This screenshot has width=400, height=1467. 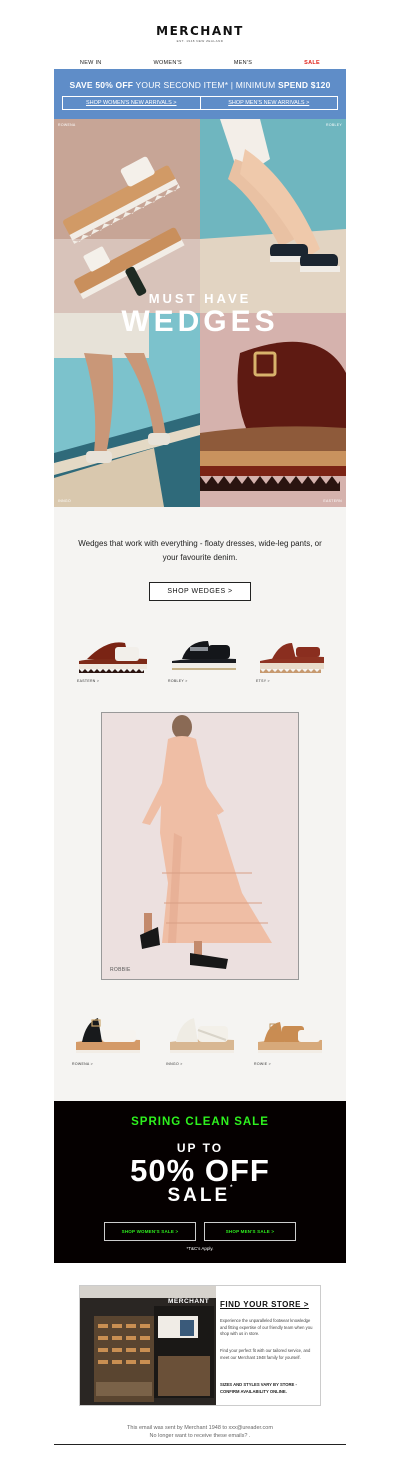 I want to click on hero-label-robley: ROBLEY, so click(x=334, y=125).